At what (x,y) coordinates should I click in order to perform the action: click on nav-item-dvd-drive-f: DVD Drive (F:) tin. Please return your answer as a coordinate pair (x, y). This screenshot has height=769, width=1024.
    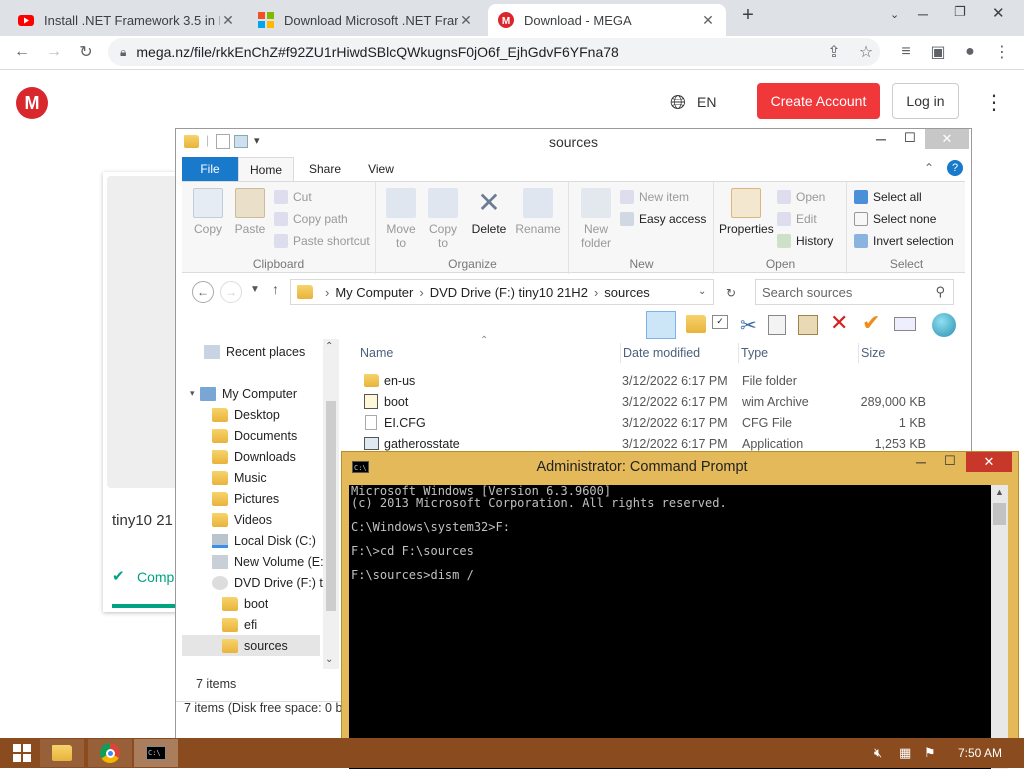
    Looking at the image, I should click on (272, 582).